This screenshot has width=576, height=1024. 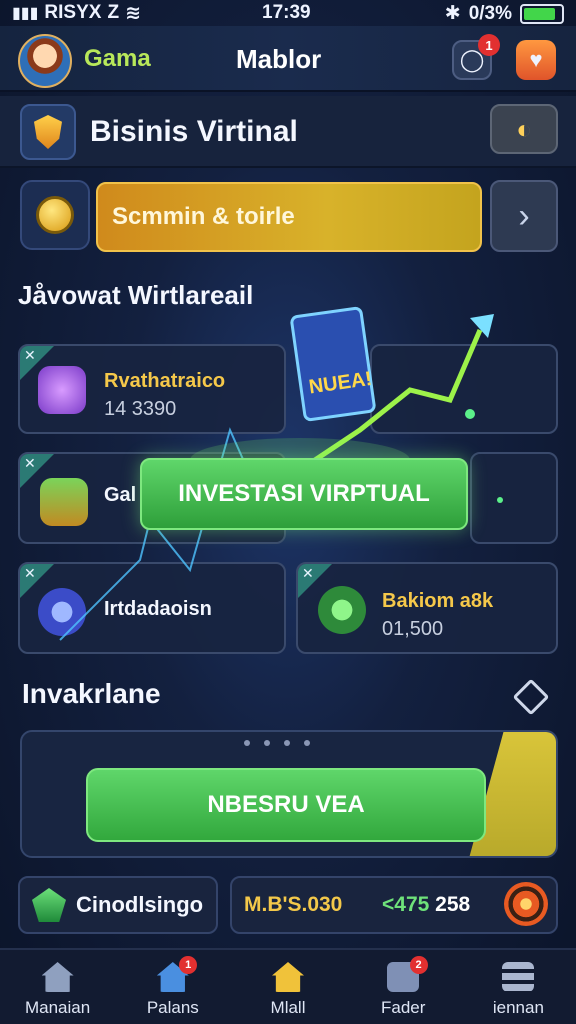 What do you see at coordinates (542, 13) in the screenshot?
I see `battery-icon` at bounding box center [542, 13].